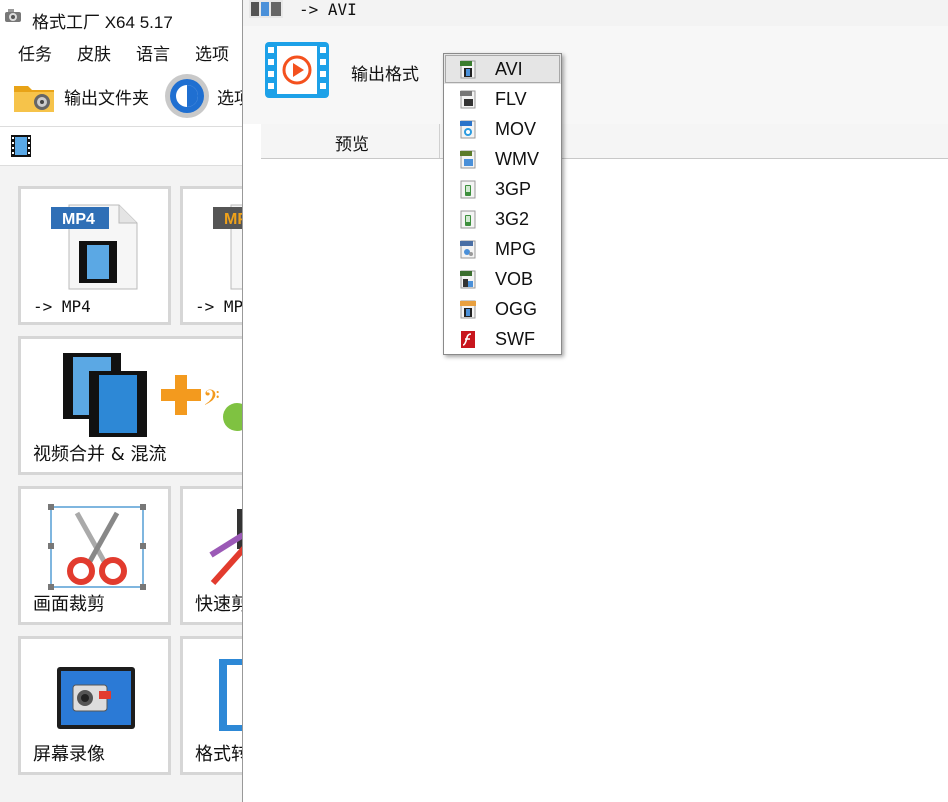  What do you see at coordinates (352, 142) in the screenshot?
I see `preview-column-header: 预览` at bounding box center [352, 142].